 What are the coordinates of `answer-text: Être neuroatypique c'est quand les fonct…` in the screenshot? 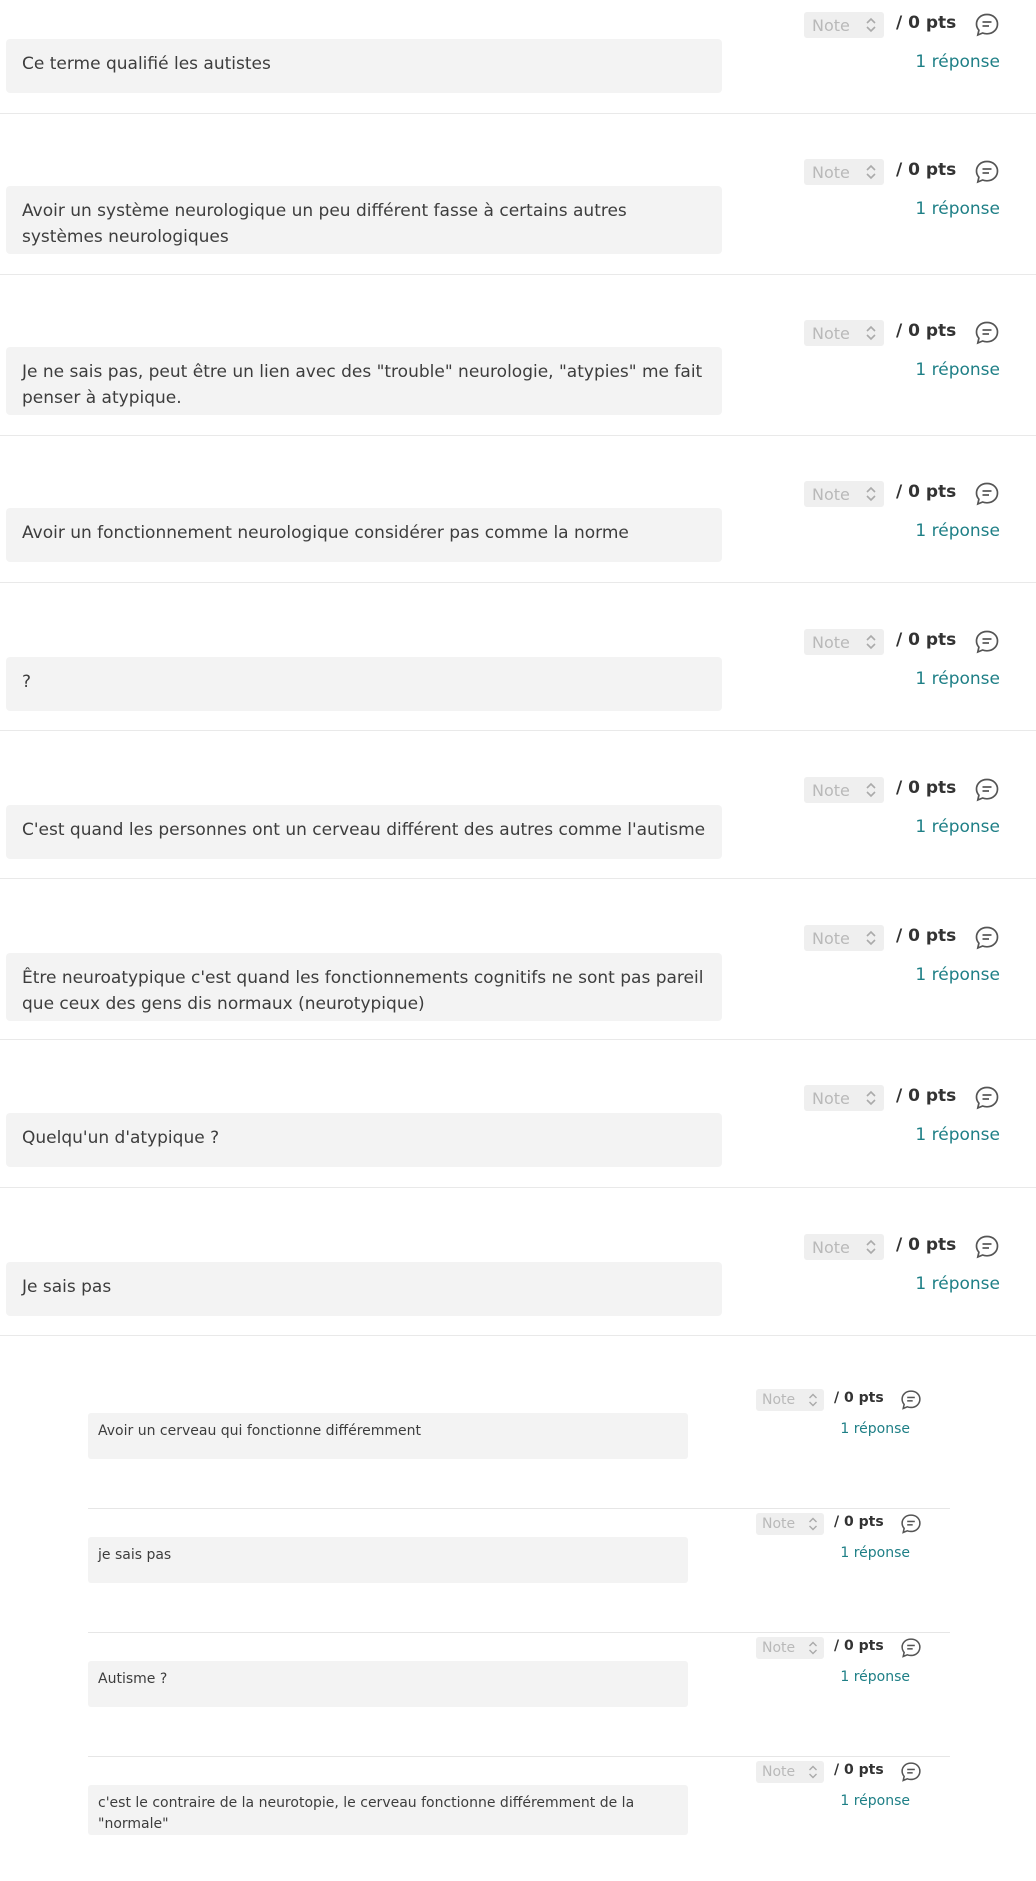 It's located at (364, 987).